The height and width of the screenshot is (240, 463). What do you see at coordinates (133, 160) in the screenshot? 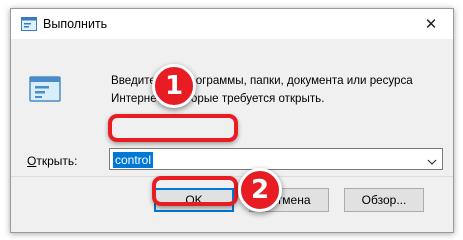
I see `open-input: control` at bounding box center [133, 160].